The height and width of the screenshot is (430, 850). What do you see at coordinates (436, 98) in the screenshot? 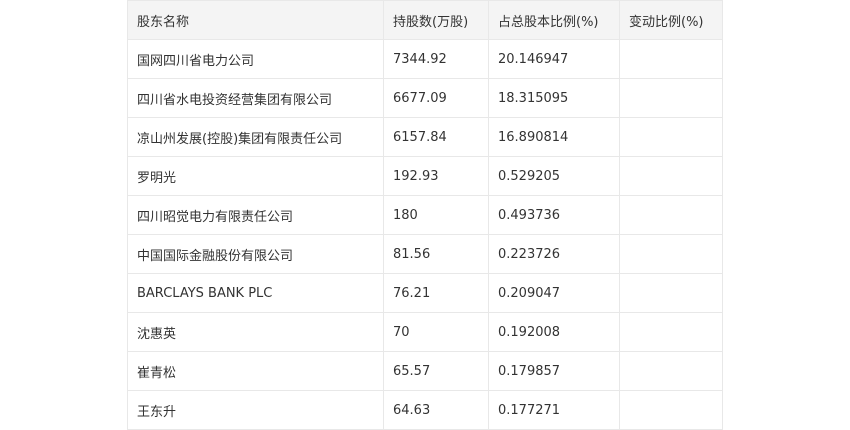
I see `cell-shares-held: 6677.09` at bounding box center [436, 98].